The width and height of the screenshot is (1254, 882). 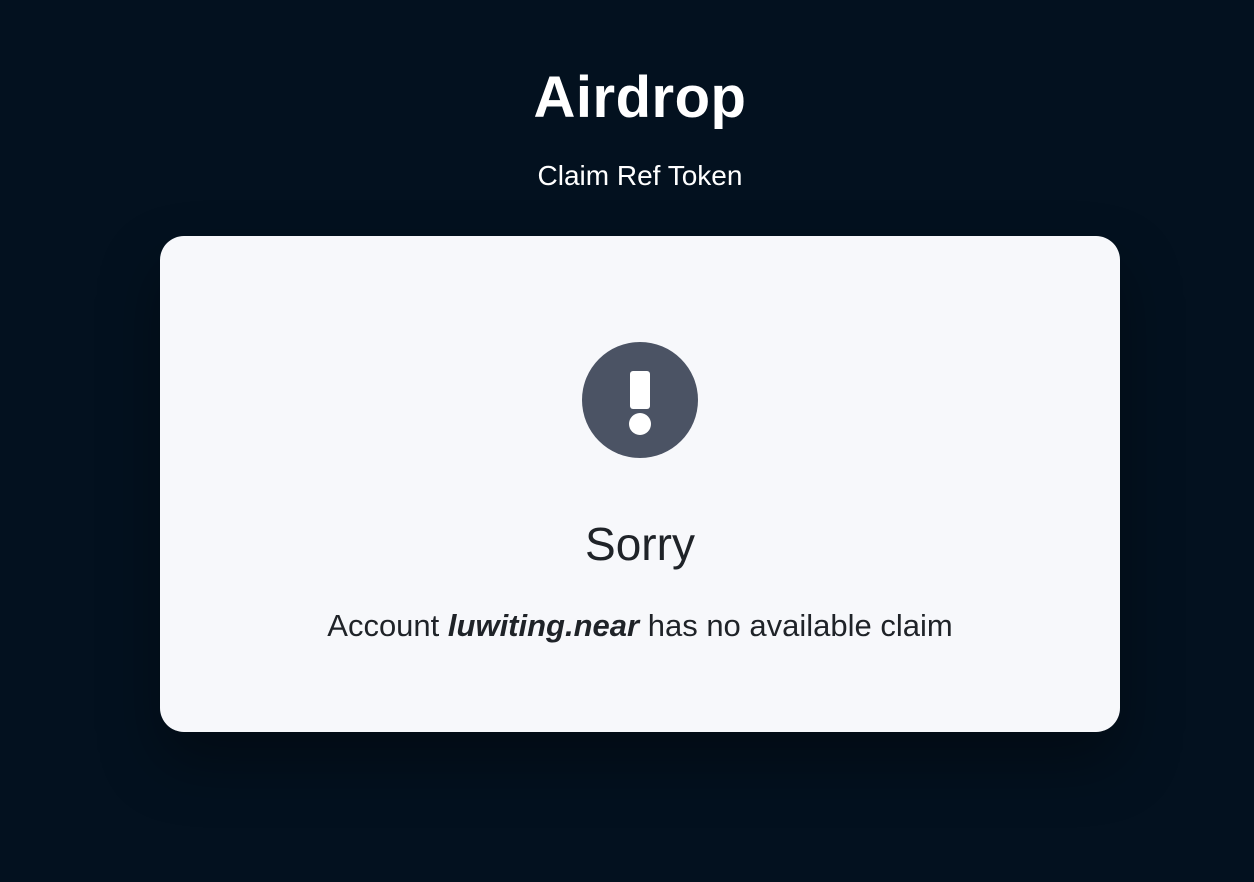 I want to click on sorry-heading: Sorry, so click(x=640, y=544).